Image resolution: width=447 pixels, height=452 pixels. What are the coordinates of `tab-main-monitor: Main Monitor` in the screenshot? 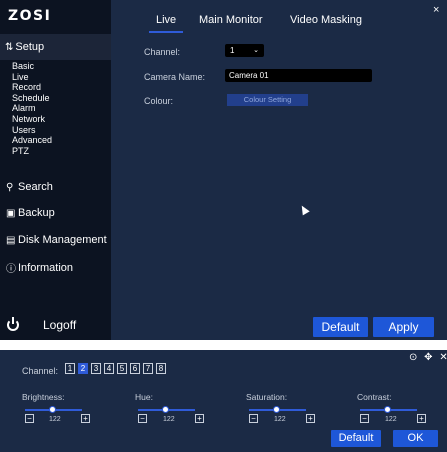 It's located at (231, 20).